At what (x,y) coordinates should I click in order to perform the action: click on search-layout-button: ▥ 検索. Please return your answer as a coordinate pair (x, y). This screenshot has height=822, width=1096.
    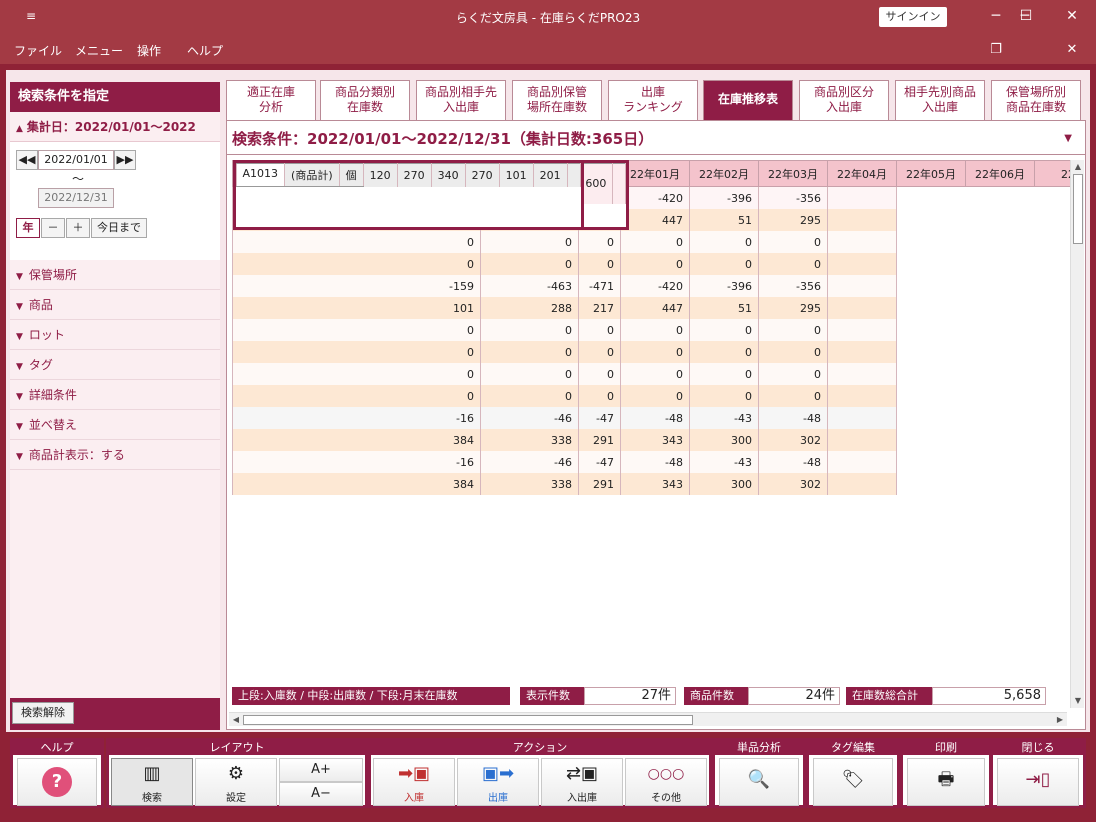
    Looking at the image, I should click on (152, 782).